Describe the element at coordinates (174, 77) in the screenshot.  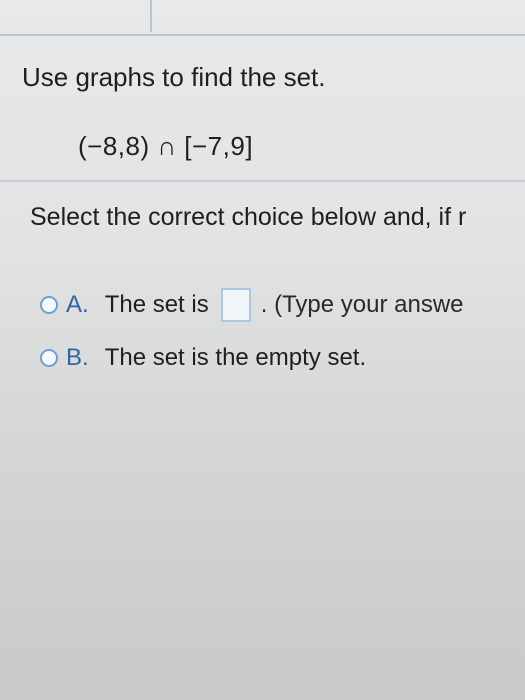
I see `question-title: Use graphs to find the set.` at that location.